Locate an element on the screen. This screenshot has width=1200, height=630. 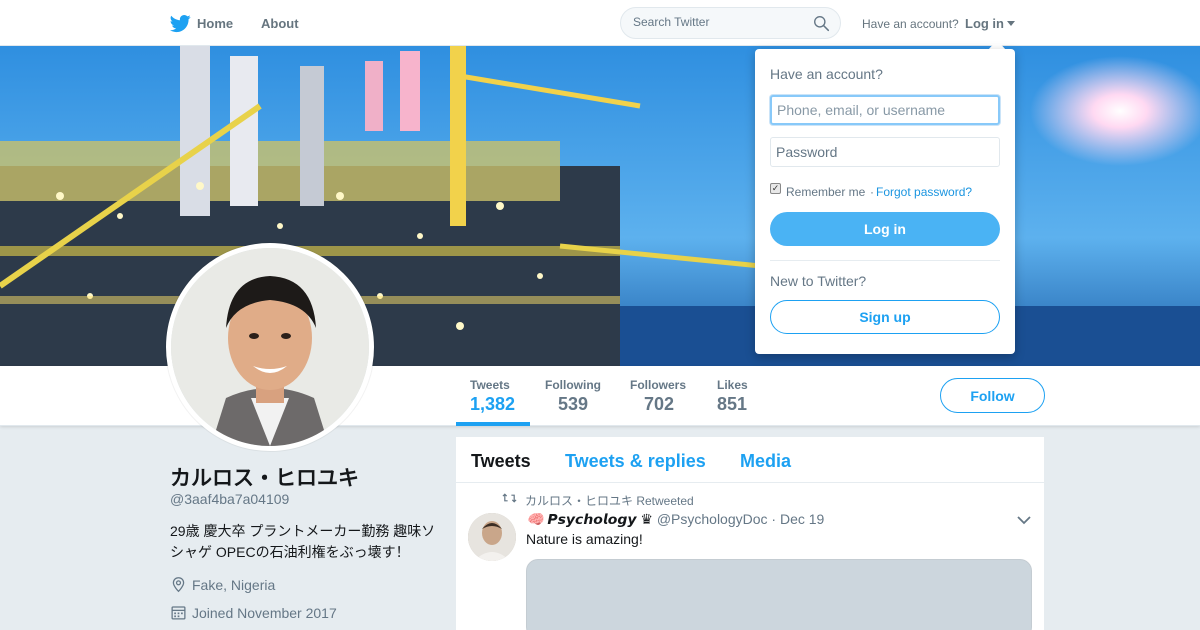
tab-tweets: Tweets is located at coordinates (501, 461).